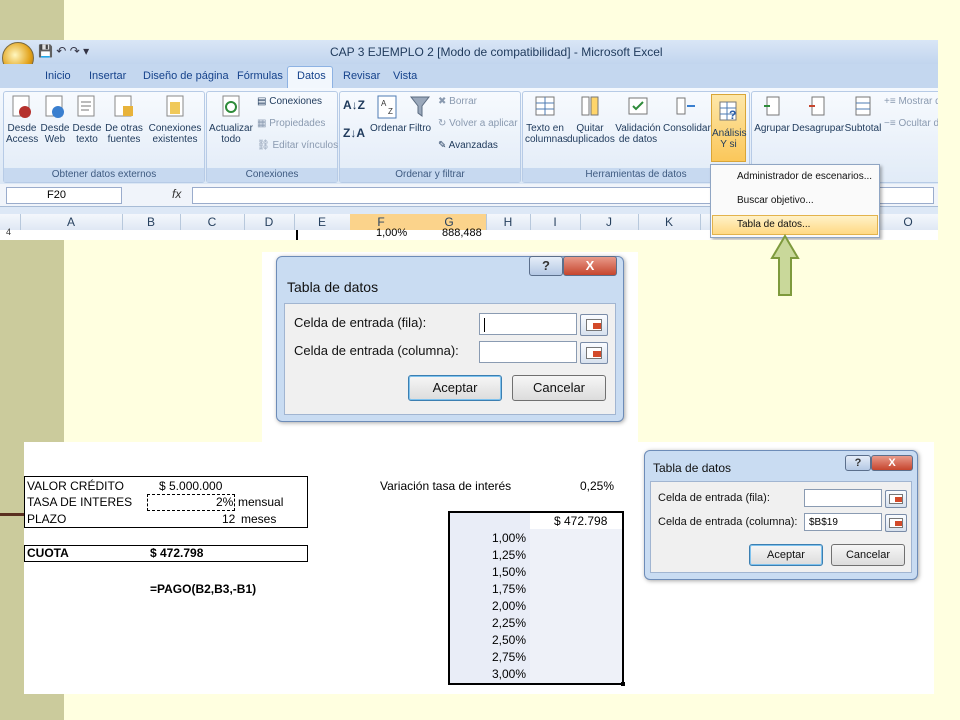  What do you see at coordinates (420, 114) in the screenshot?
I see `filtro-button: Filtro` at bounding box center [420, 114].